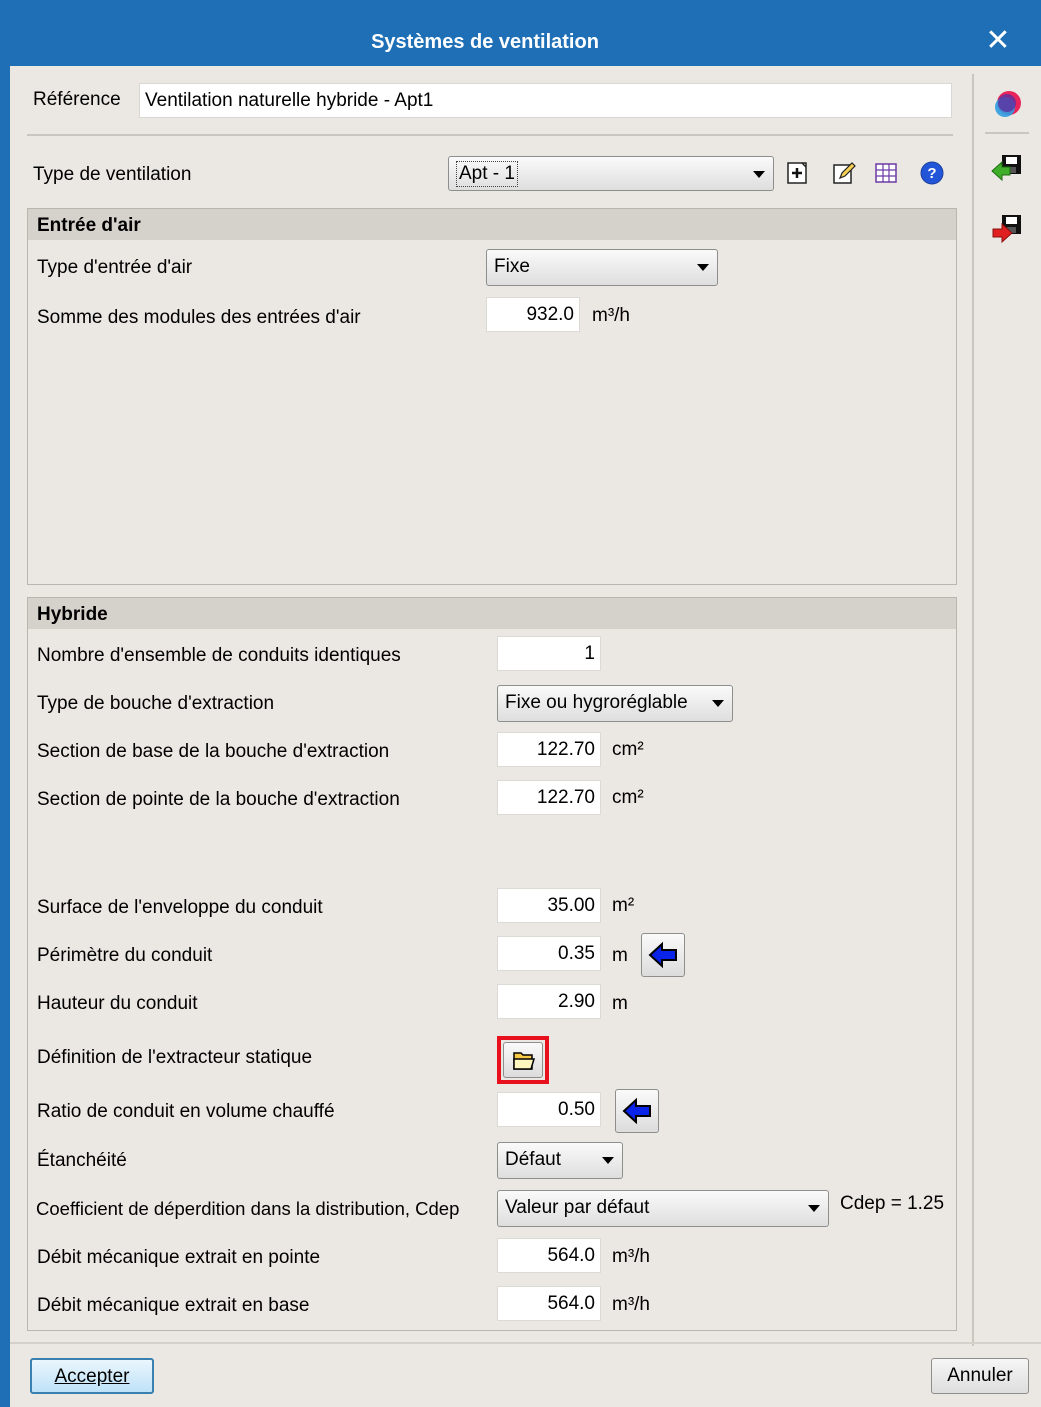 The height and width of the screenshot is (1407, 1041). I want to click on surface-unit: m², so click(623, 905).